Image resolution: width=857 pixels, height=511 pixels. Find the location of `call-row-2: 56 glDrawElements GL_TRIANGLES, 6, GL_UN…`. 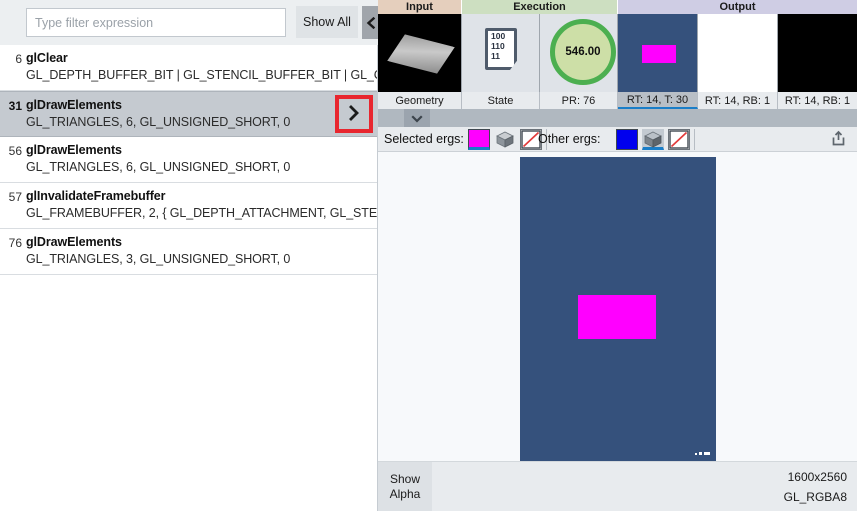

call-row-2: 56 glDrawElements GL_TRIANGLES, 6, GL_UN… is located at coordinates (188, 160).